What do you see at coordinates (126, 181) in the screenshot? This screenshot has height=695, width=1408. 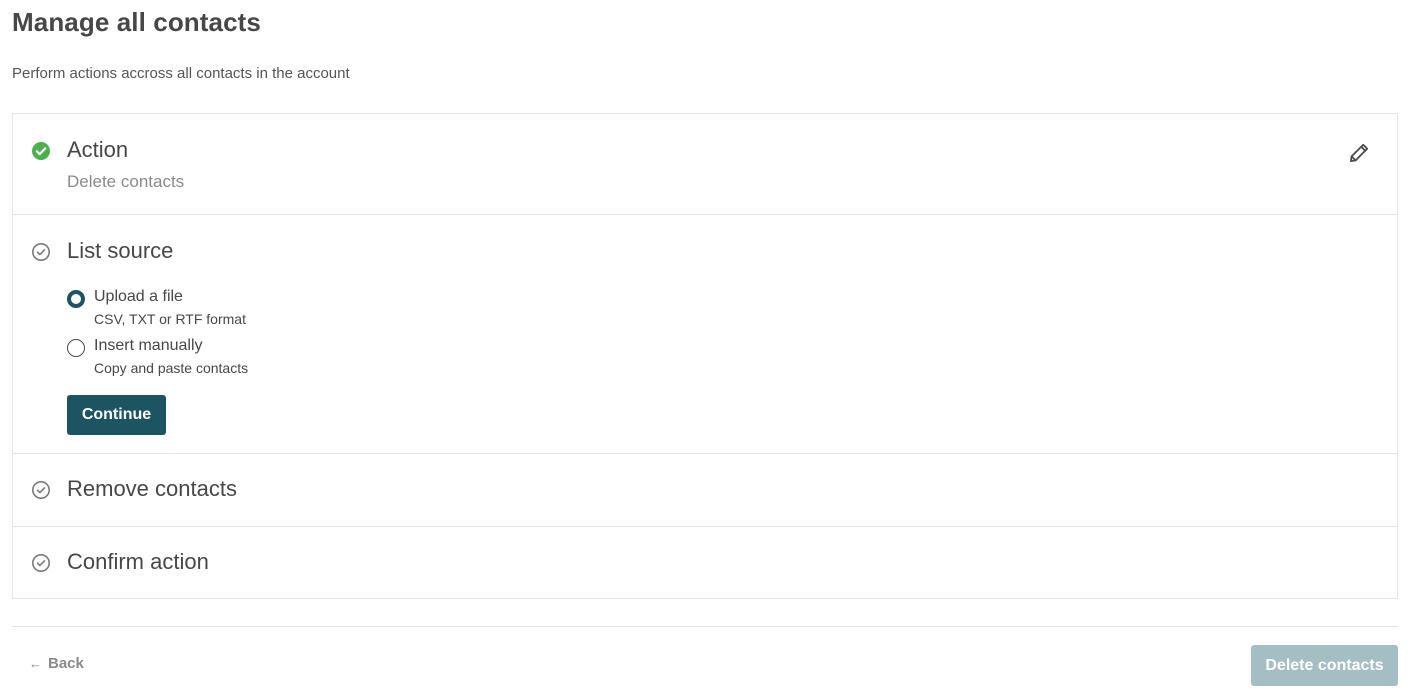 I see `step-summary: Delete contacts` at bounding box center [126, 181].